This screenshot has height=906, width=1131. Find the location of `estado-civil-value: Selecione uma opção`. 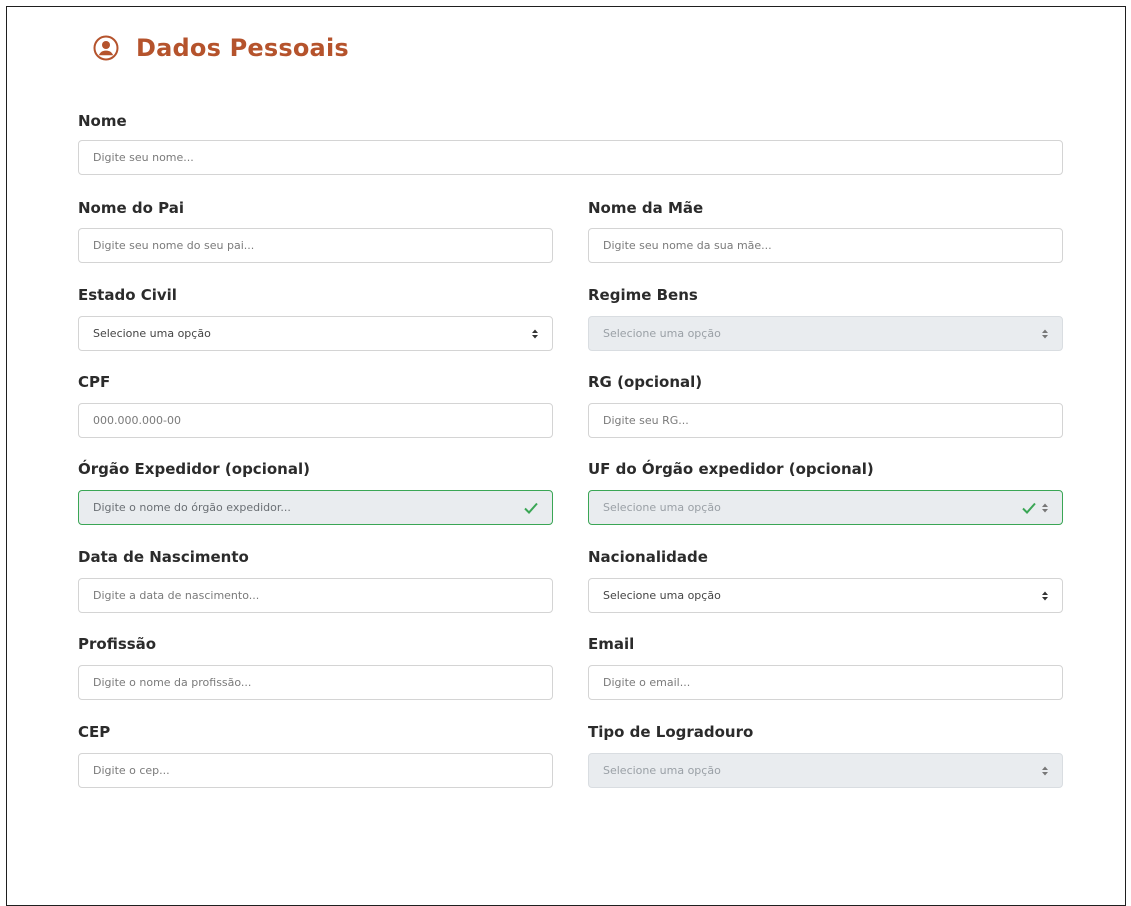

estado-civil-value: Selecione uma opção is located at coordinates (152, 333).